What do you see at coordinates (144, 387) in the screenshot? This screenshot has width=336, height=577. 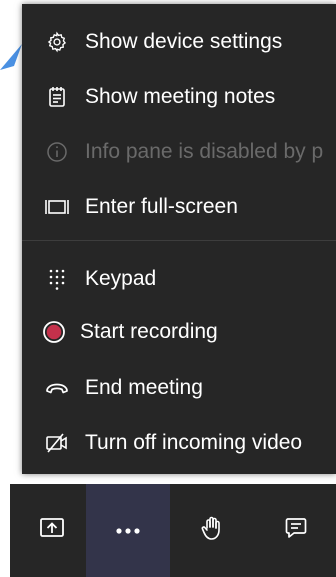 I see `end-meeting-label: End meeting` at bounding box center [144, 387].